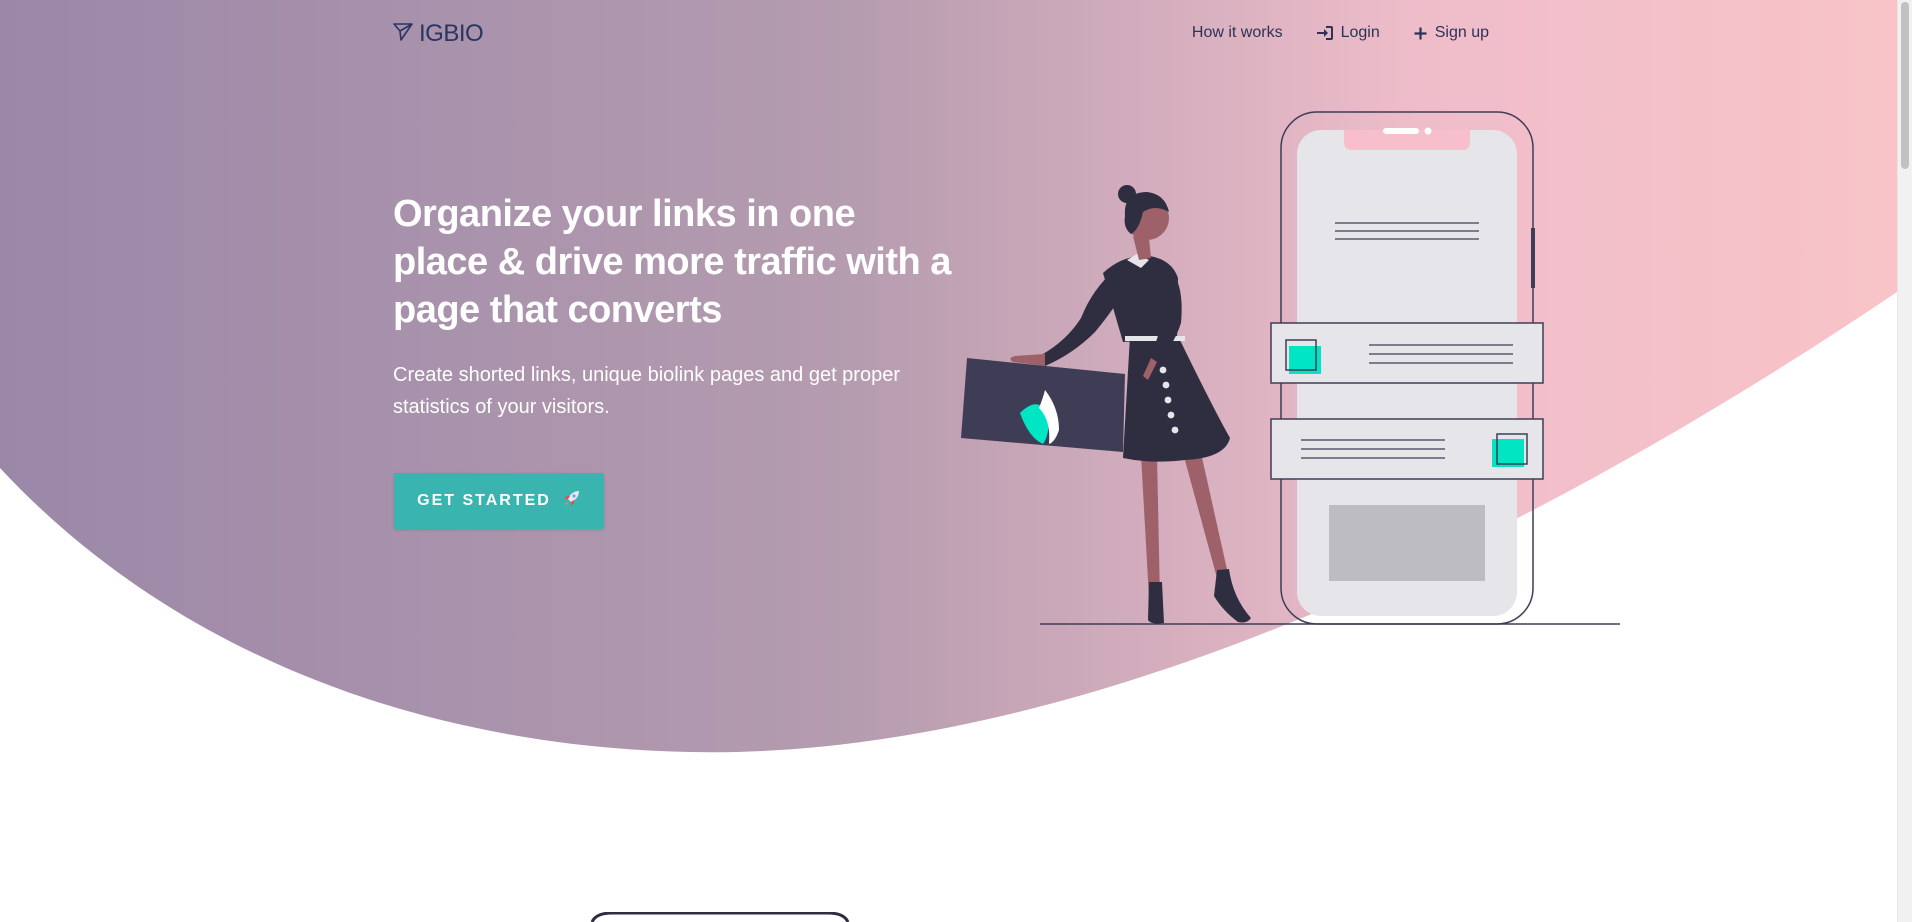 The width and height of the screenshot is (1912, 922). What do you see at coordinates (1043, 405) in the screenshot?
I see `logo-board` at bounding box center [1043, 405].